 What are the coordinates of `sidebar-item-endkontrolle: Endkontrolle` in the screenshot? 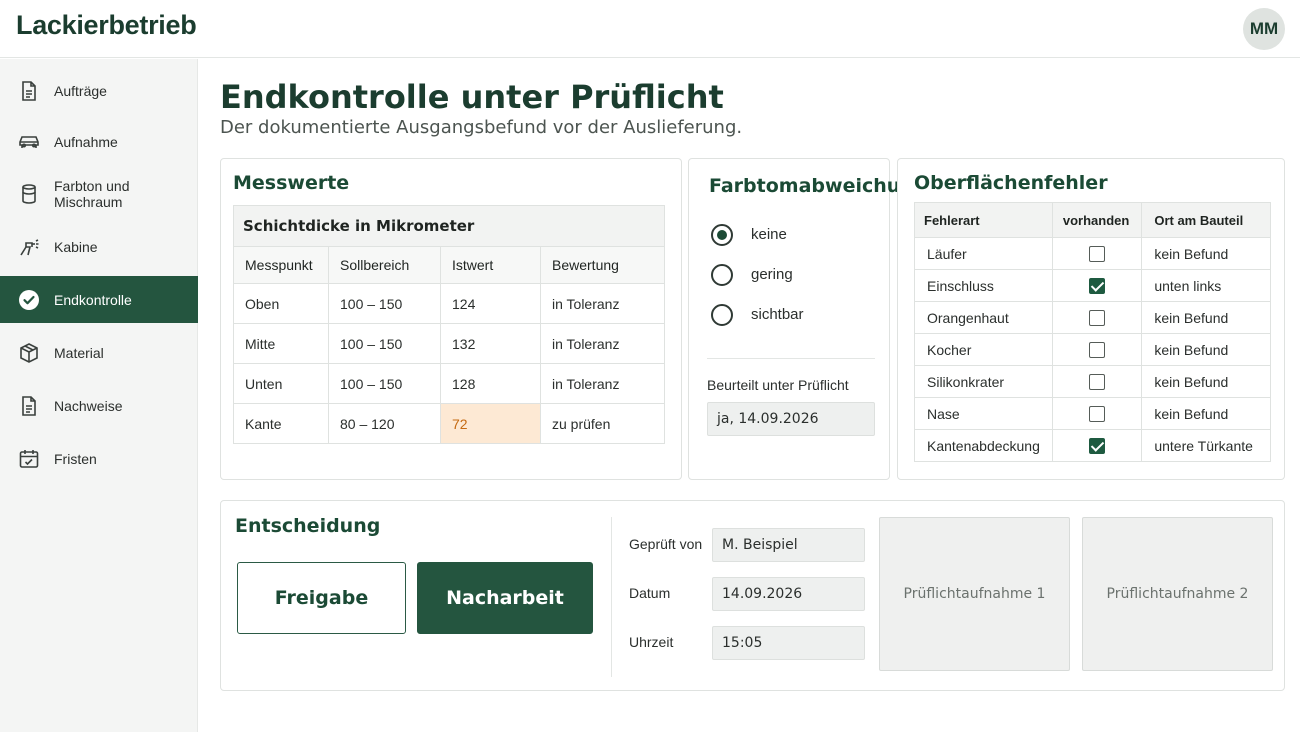 It's located at (99, 299).